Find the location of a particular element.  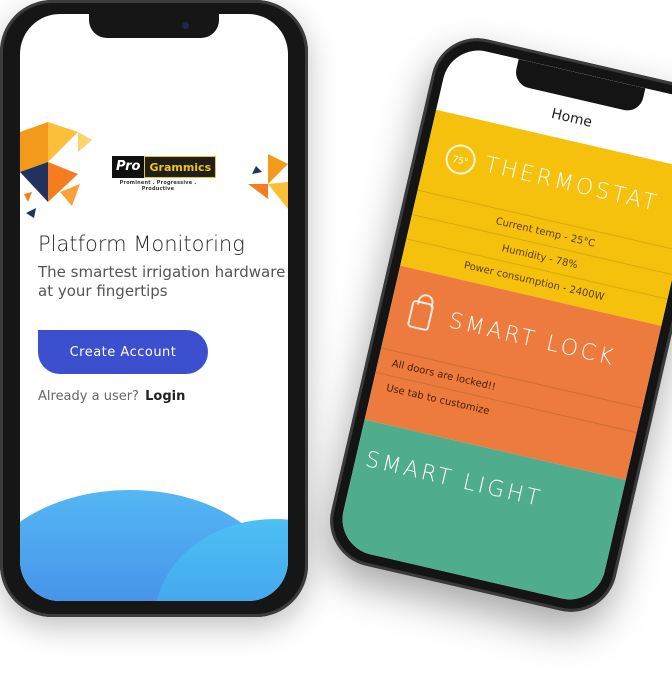

page-title: Platform Monitoring is located at coordinates (141, 244).